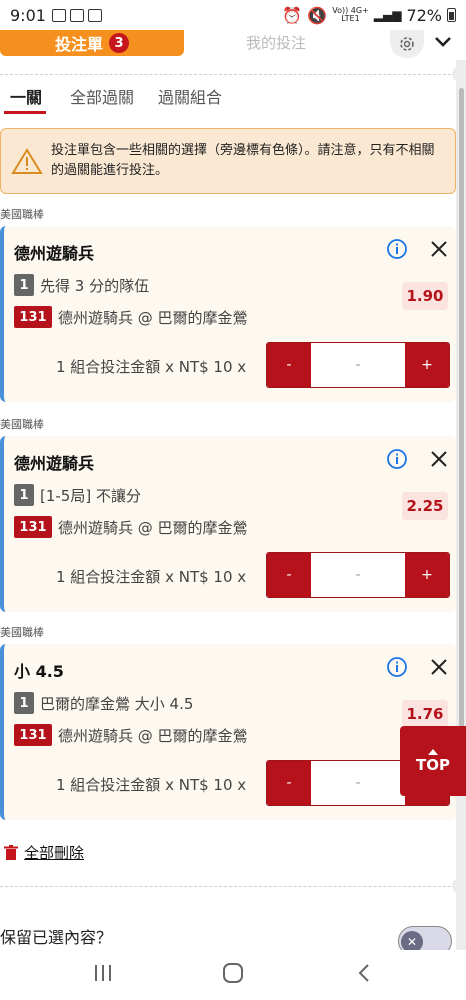  What do you see at coordinates (292, 15) in the screenshot?
I see `alarm-icon: ⏰` at bounding box center [292, 15].